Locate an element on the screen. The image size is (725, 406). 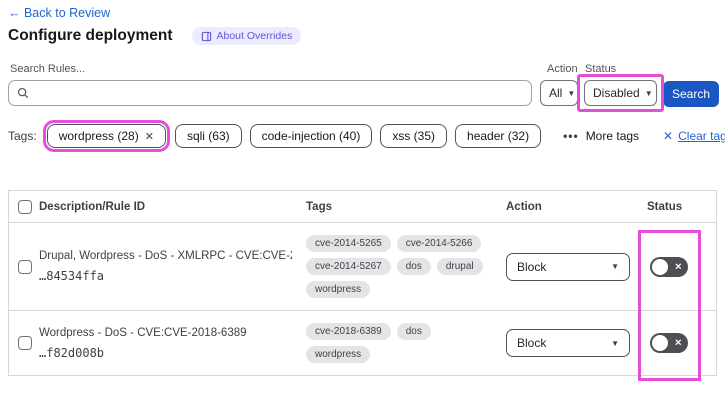
tag-chip: sqli (63) is located at coordinates (208, 136).